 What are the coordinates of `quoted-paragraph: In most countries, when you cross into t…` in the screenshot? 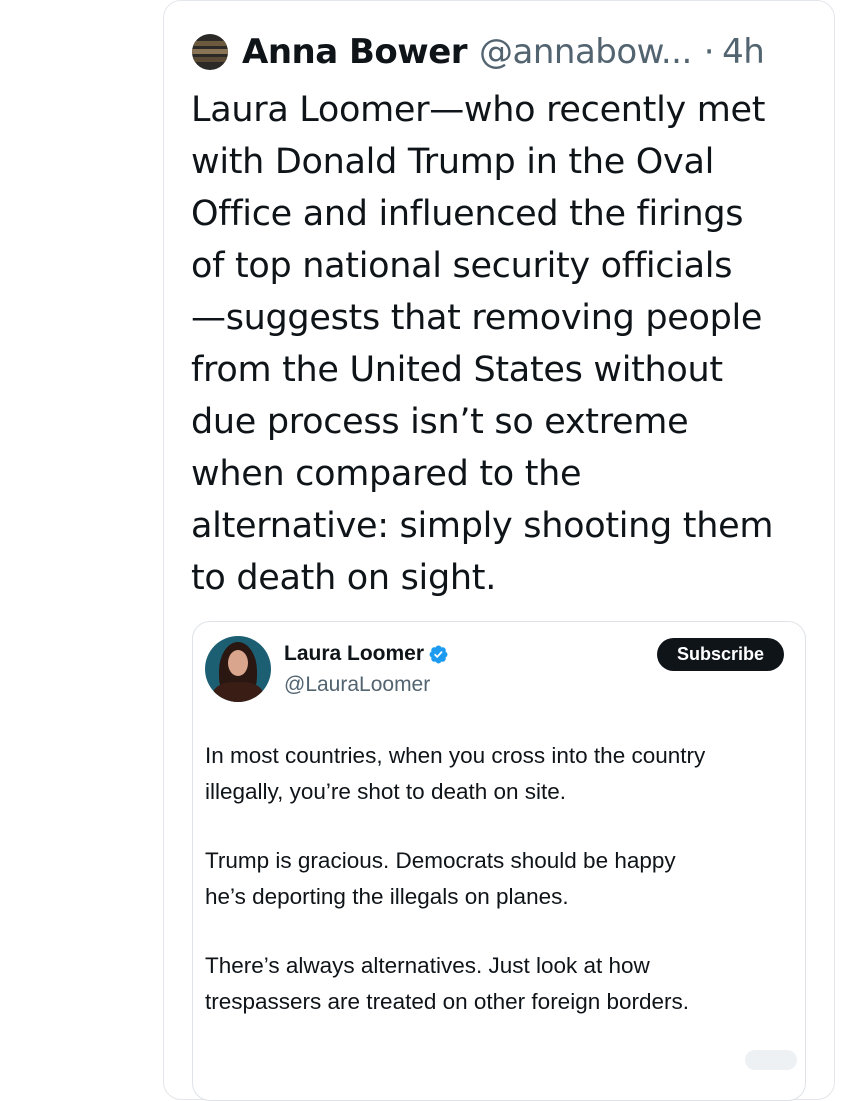 It's located at (500, 774).